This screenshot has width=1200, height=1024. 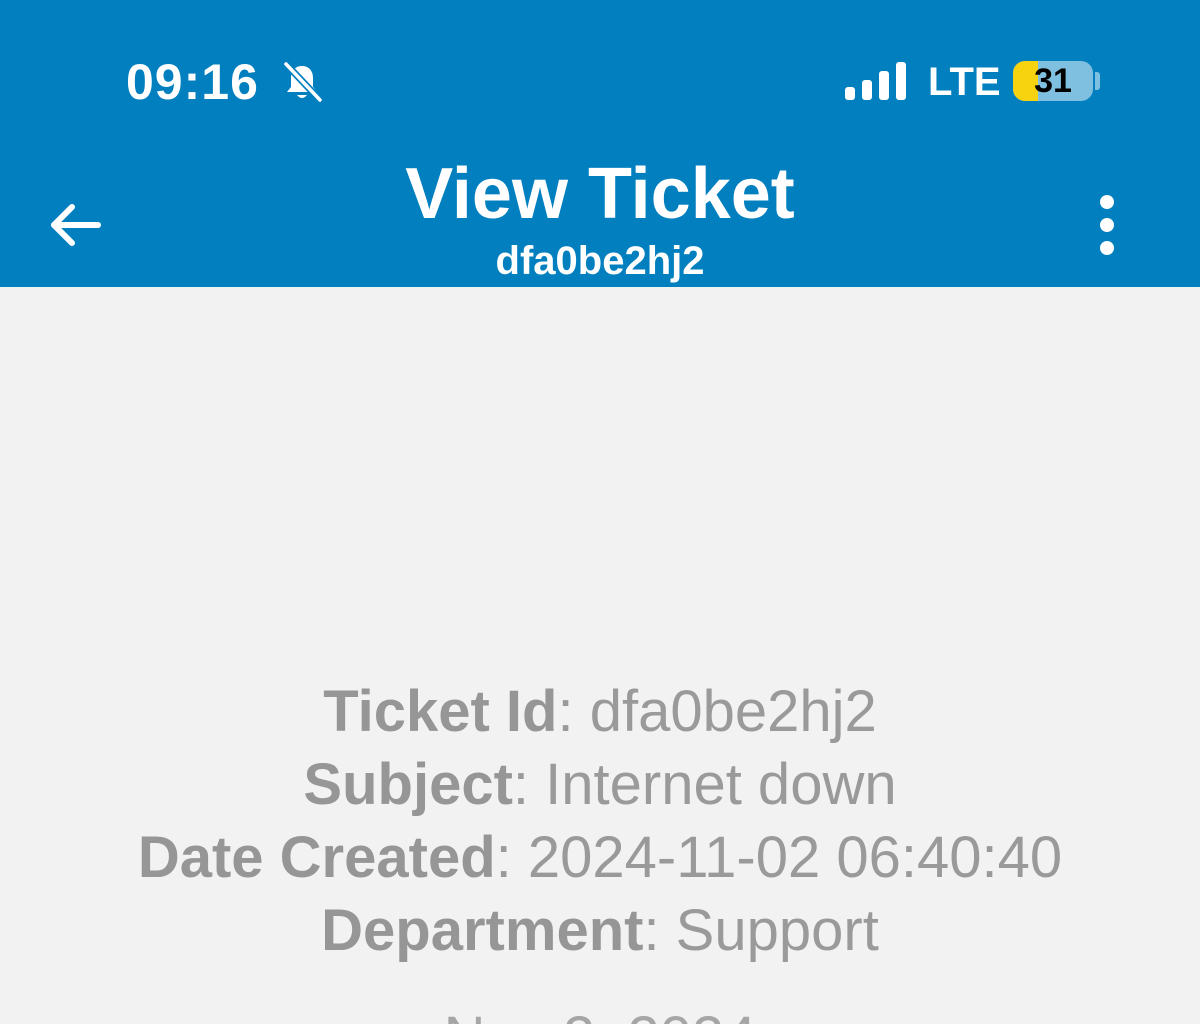 I want to click on detail-label: Ticket Id, so click(x=440, y=711).